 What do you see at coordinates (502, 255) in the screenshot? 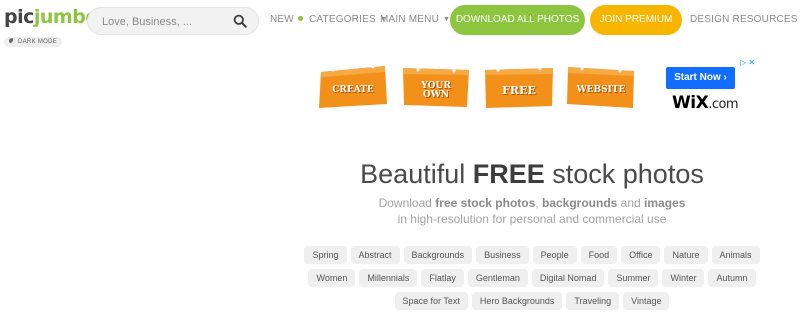
I see `tag-link: Business` at bounding box center [502, 255].